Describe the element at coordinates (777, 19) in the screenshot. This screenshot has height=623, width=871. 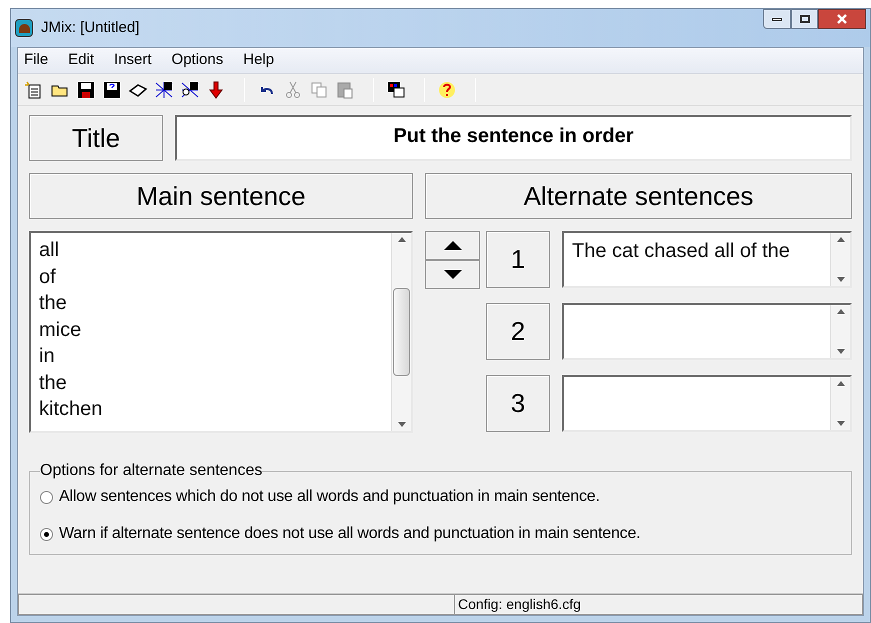
I see `minimize-button` at that location.